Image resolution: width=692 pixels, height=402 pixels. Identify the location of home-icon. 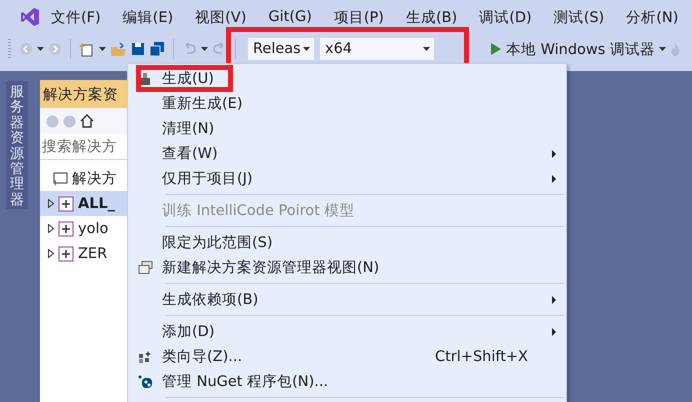
(87, 121).